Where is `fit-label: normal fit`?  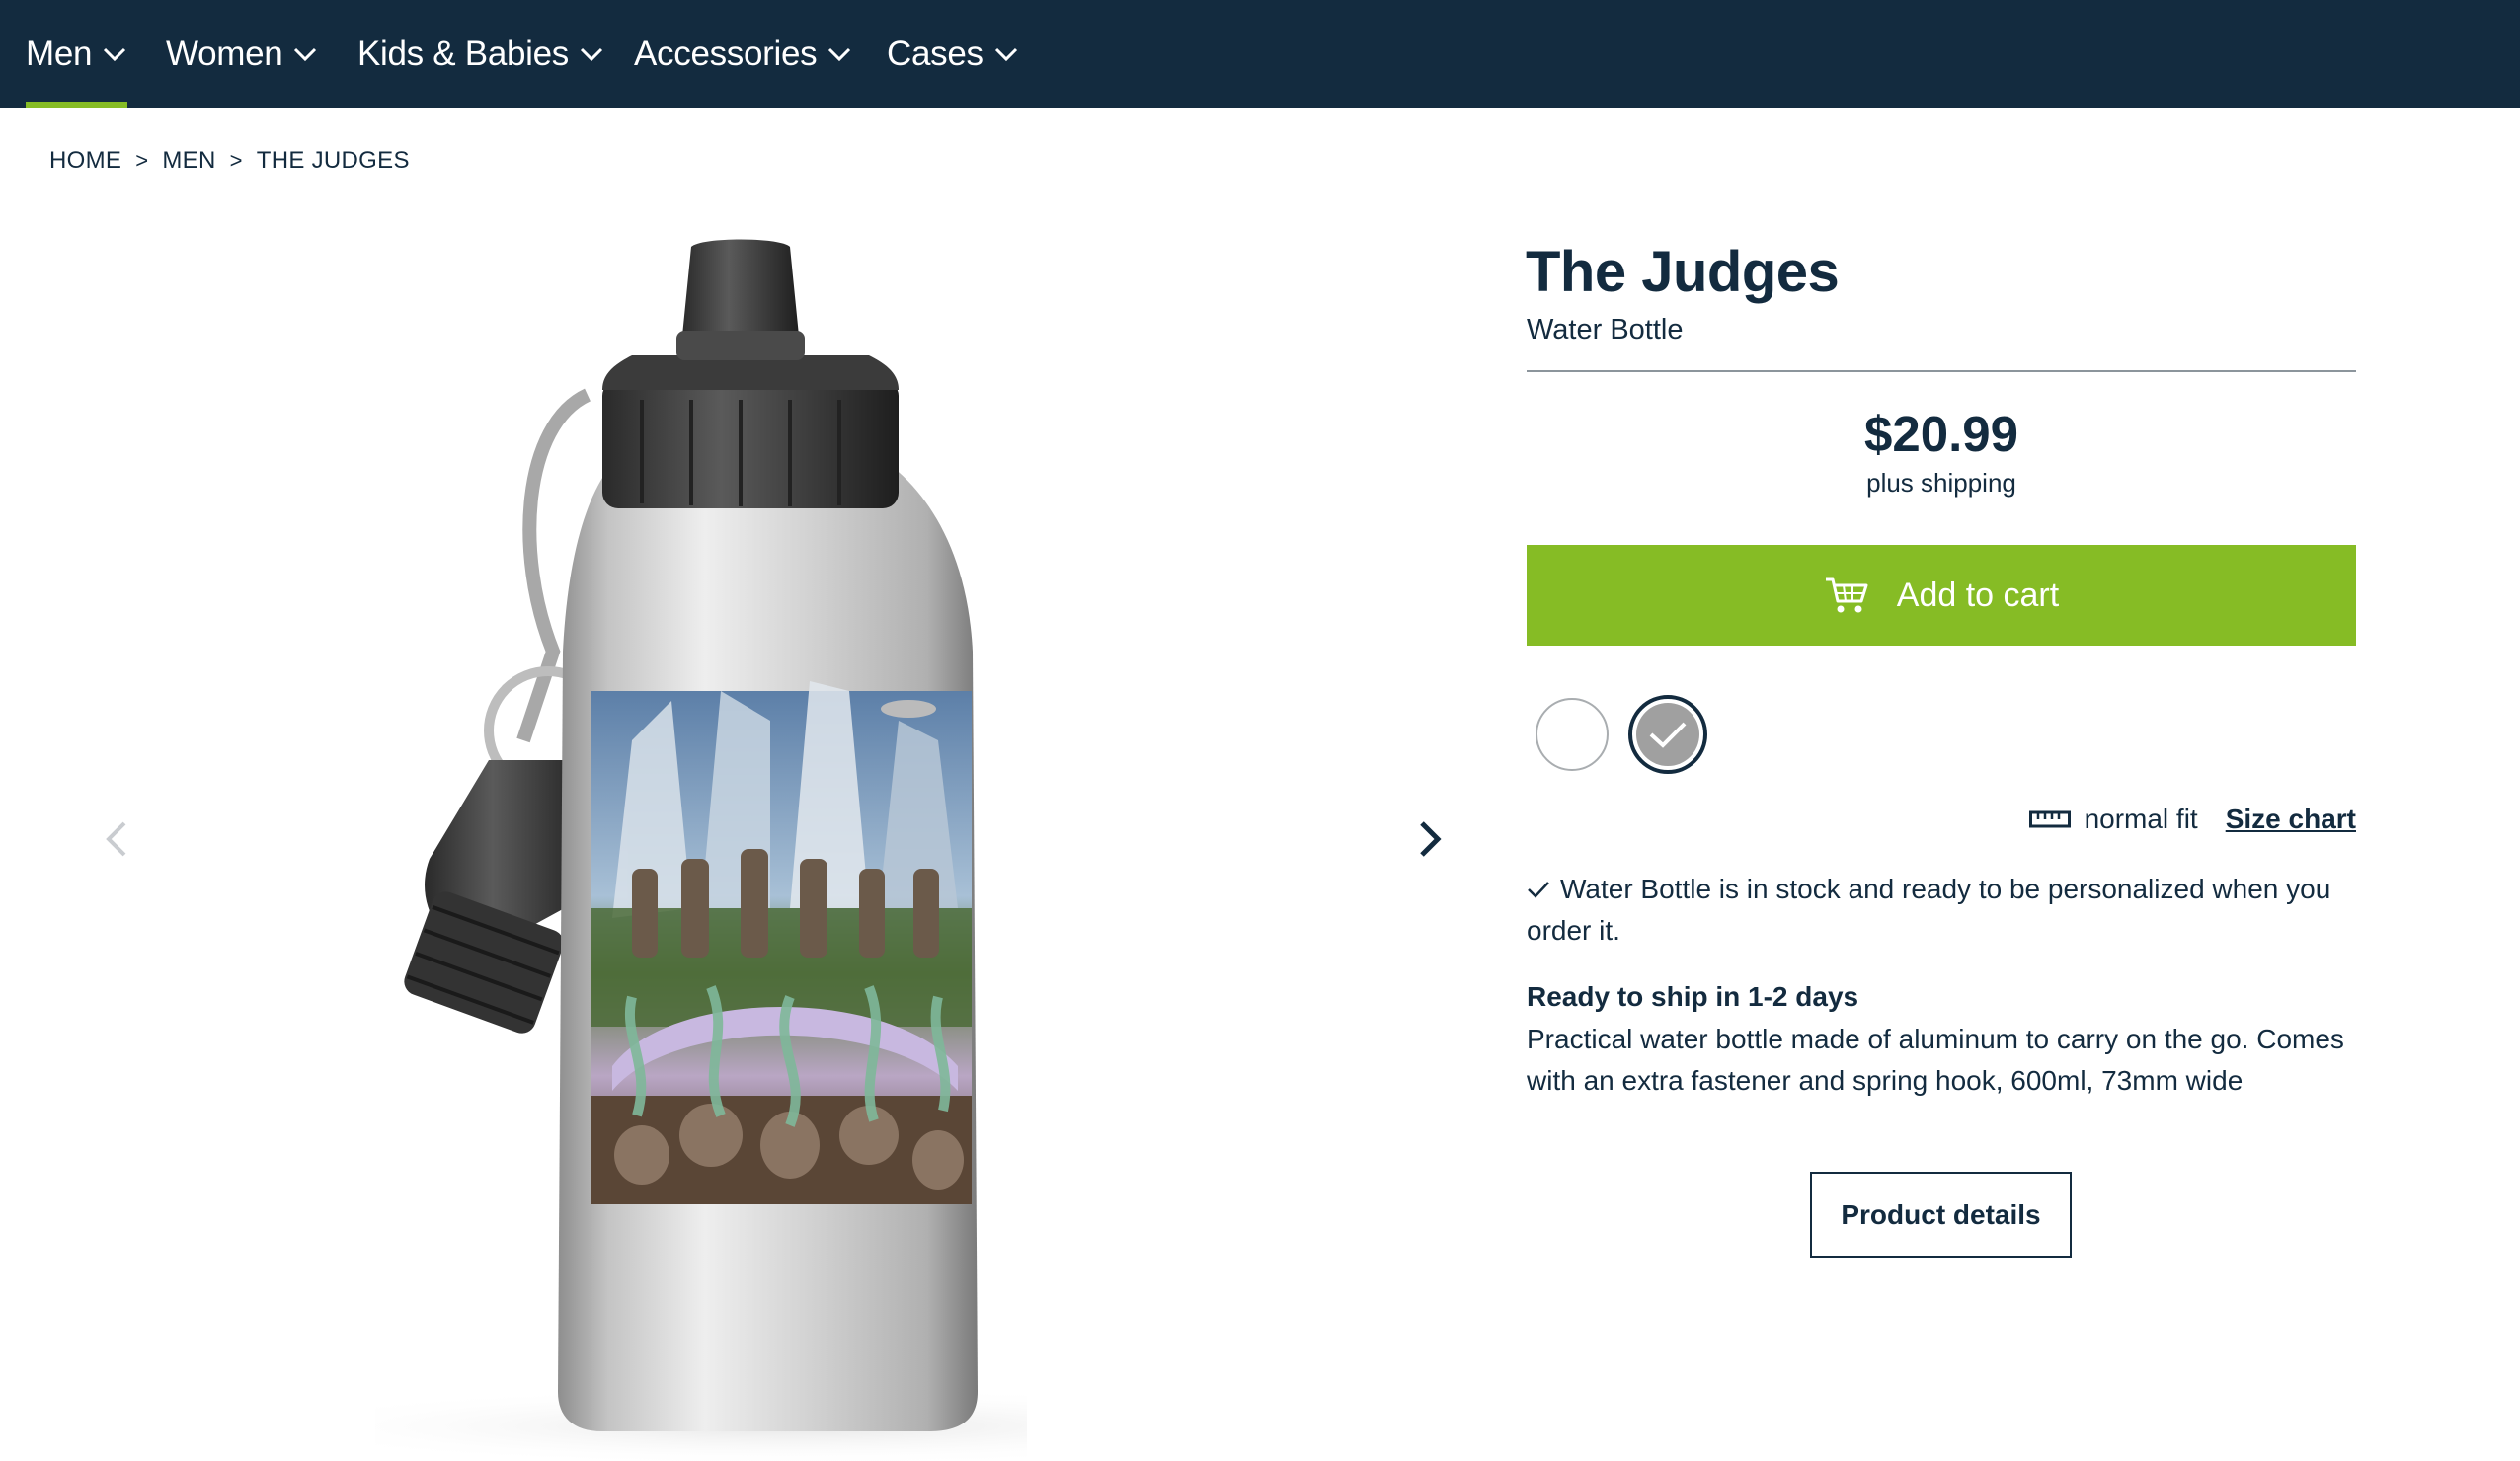
fit-label: normal fit is located at coordinates (2141, 819).